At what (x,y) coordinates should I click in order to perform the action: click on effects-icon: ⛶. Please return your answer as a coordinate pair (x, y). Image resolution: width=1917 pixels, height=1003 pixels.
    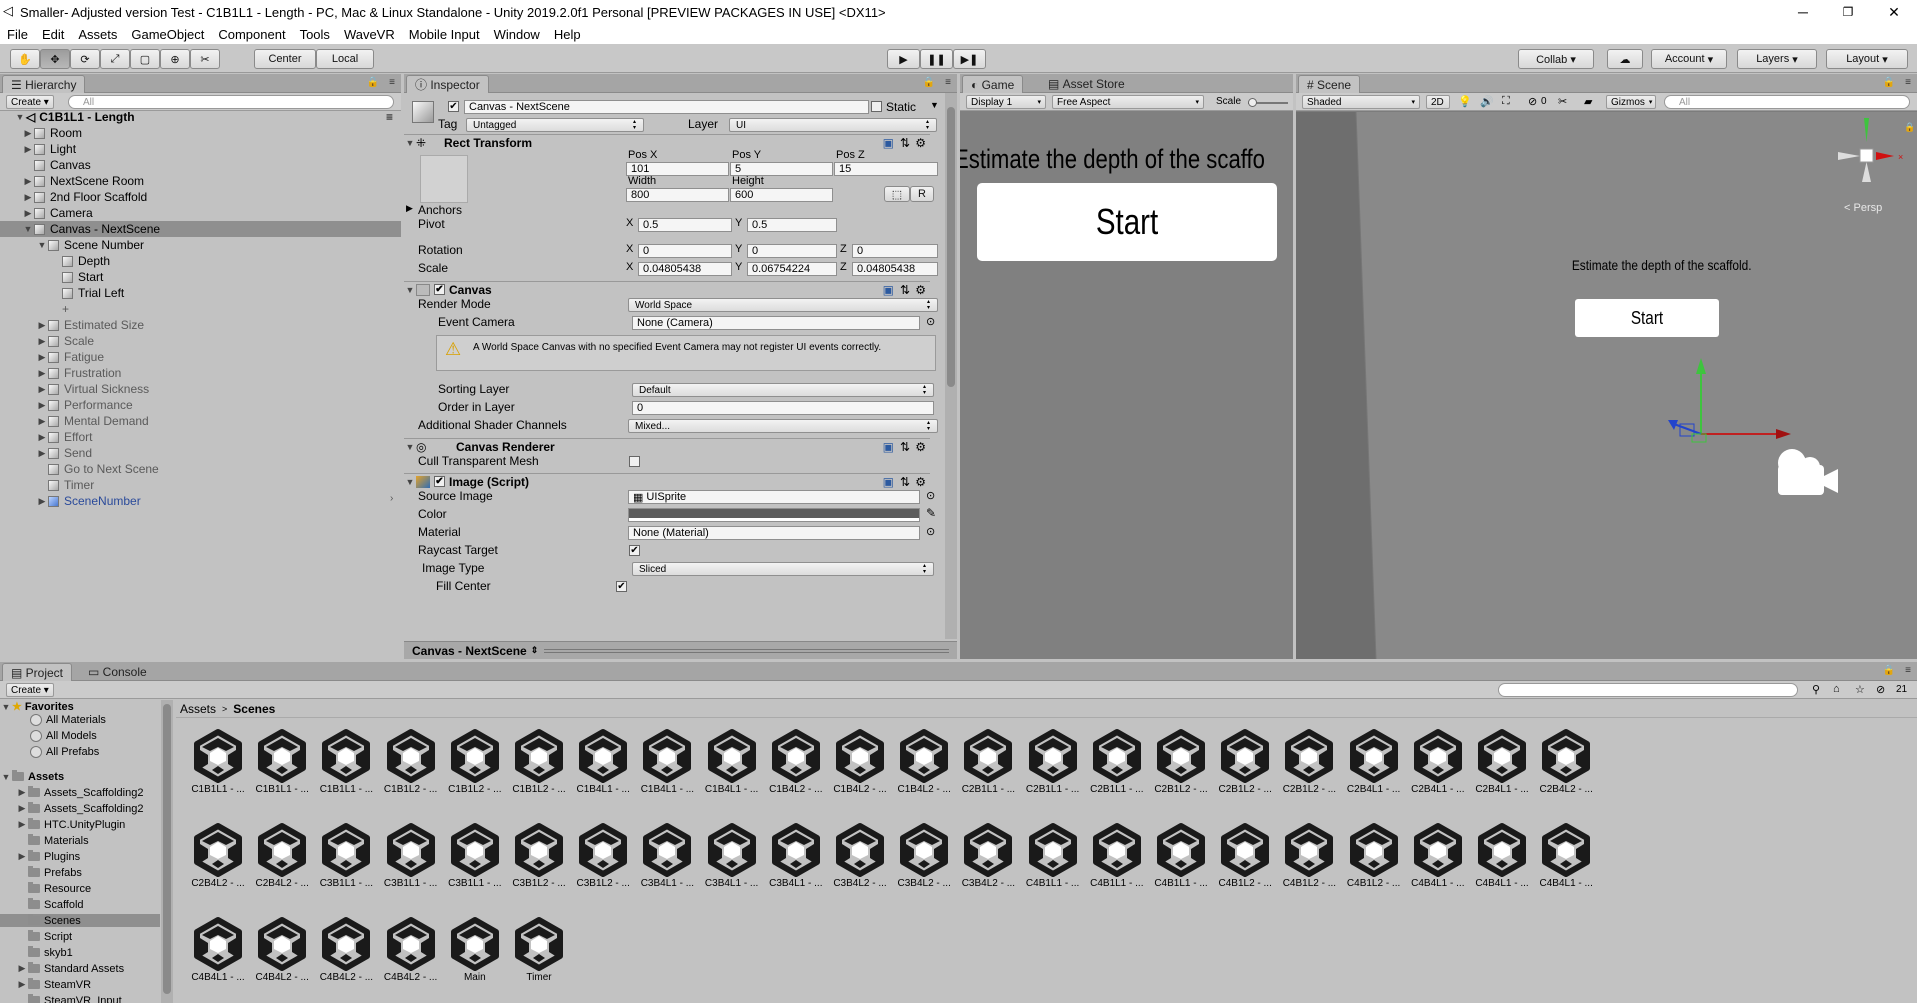
    Looking at the image, I should click on (1506, 101).